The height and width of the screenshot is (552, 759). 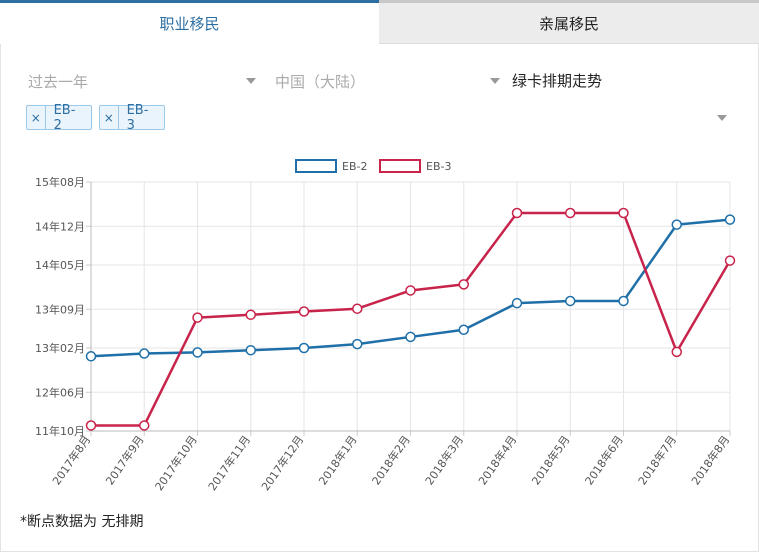 I want to click on x-tick-label: 2018年7月, so click(x=657, y=460).